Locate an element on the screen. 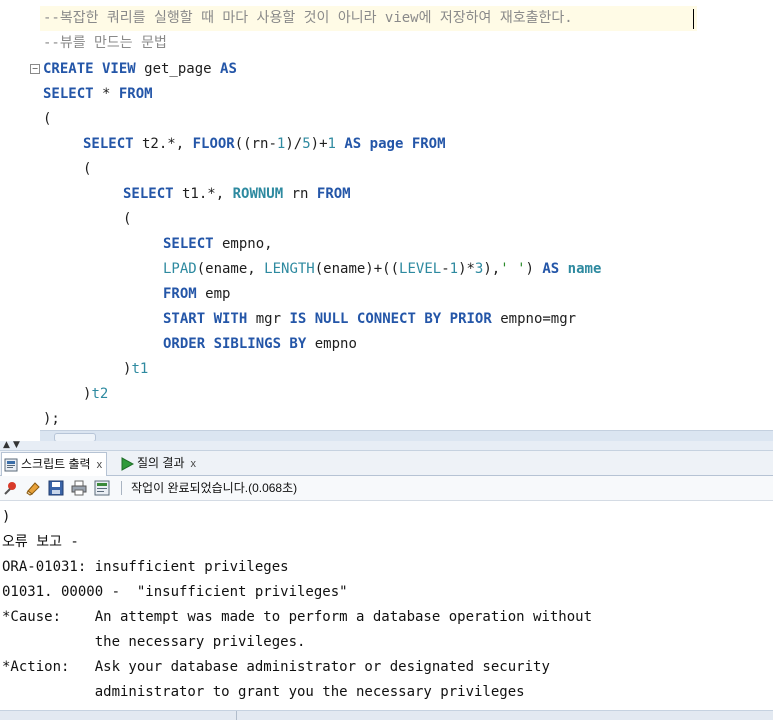  toolbar-separator is located at coordinates (121, 488).